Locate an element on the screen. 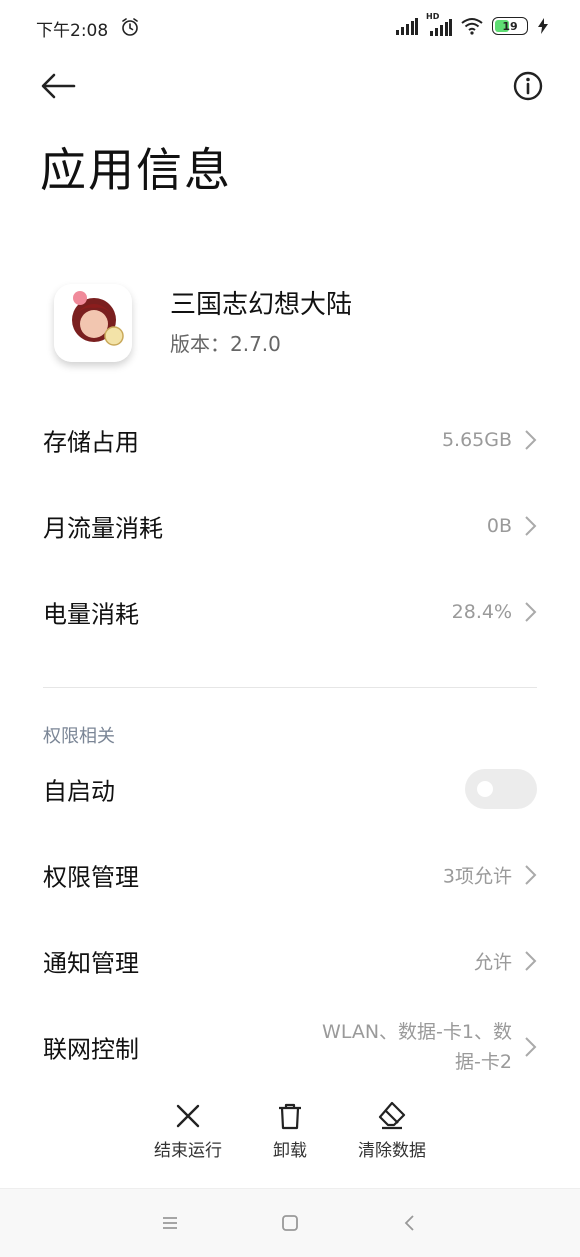 The height and width of the screenshot is (1257, 580). force-stop-button: 结束运行 is located at coordinates (188, 1132).